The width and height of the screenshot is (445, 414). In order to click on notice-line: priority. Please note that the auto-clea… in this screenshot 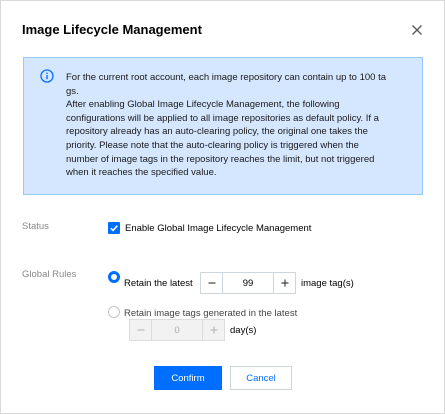, I will do `click(212, 145)`.